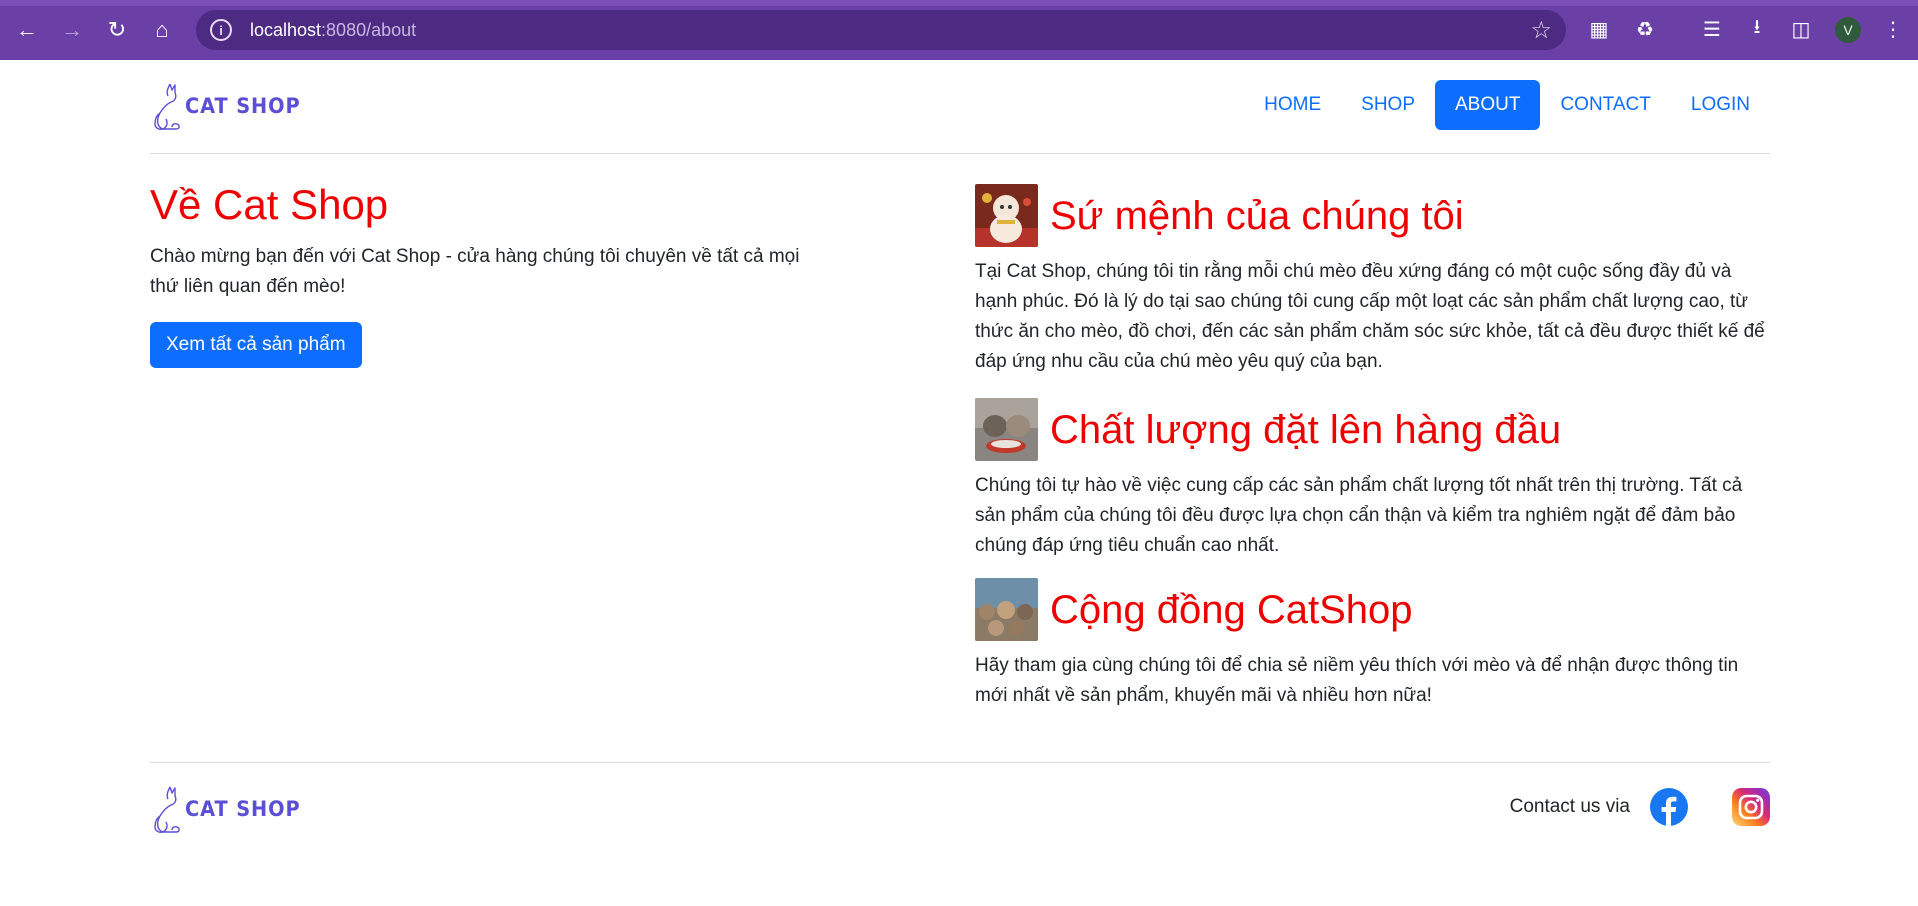  Describe the element at coordinates (1006, 215) in the screenshot. I see `lucky-cat-thumbnail` at that location.